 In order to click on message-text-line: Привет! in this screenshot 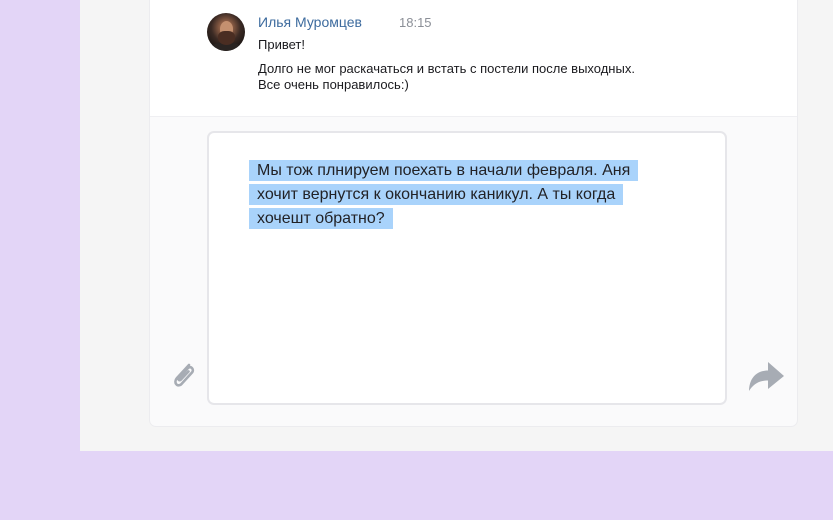, I will do `click(281, 44)`.